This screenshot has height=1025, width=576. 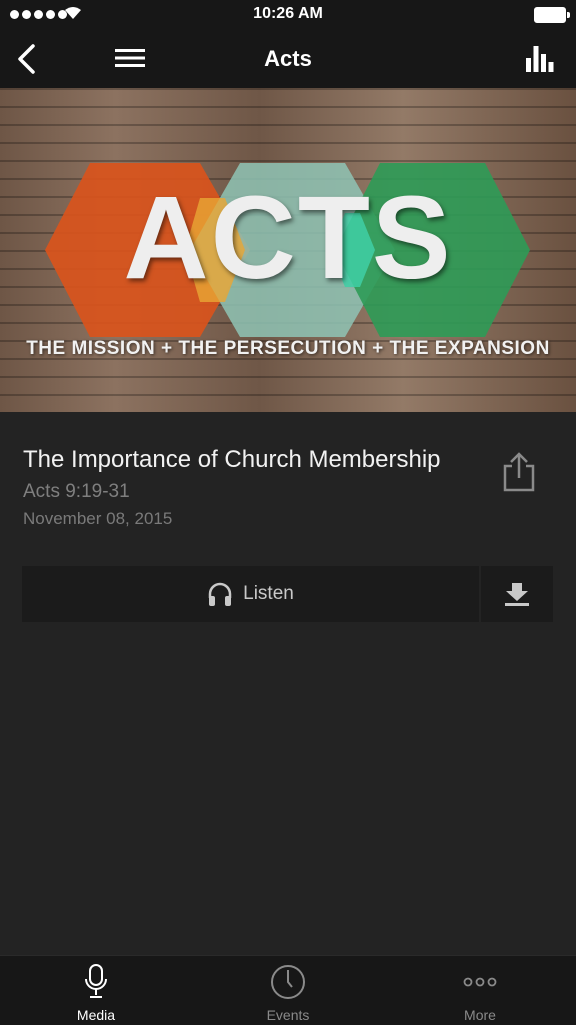 I want to click on listen-button: Listen, so click(x=250, y=594).